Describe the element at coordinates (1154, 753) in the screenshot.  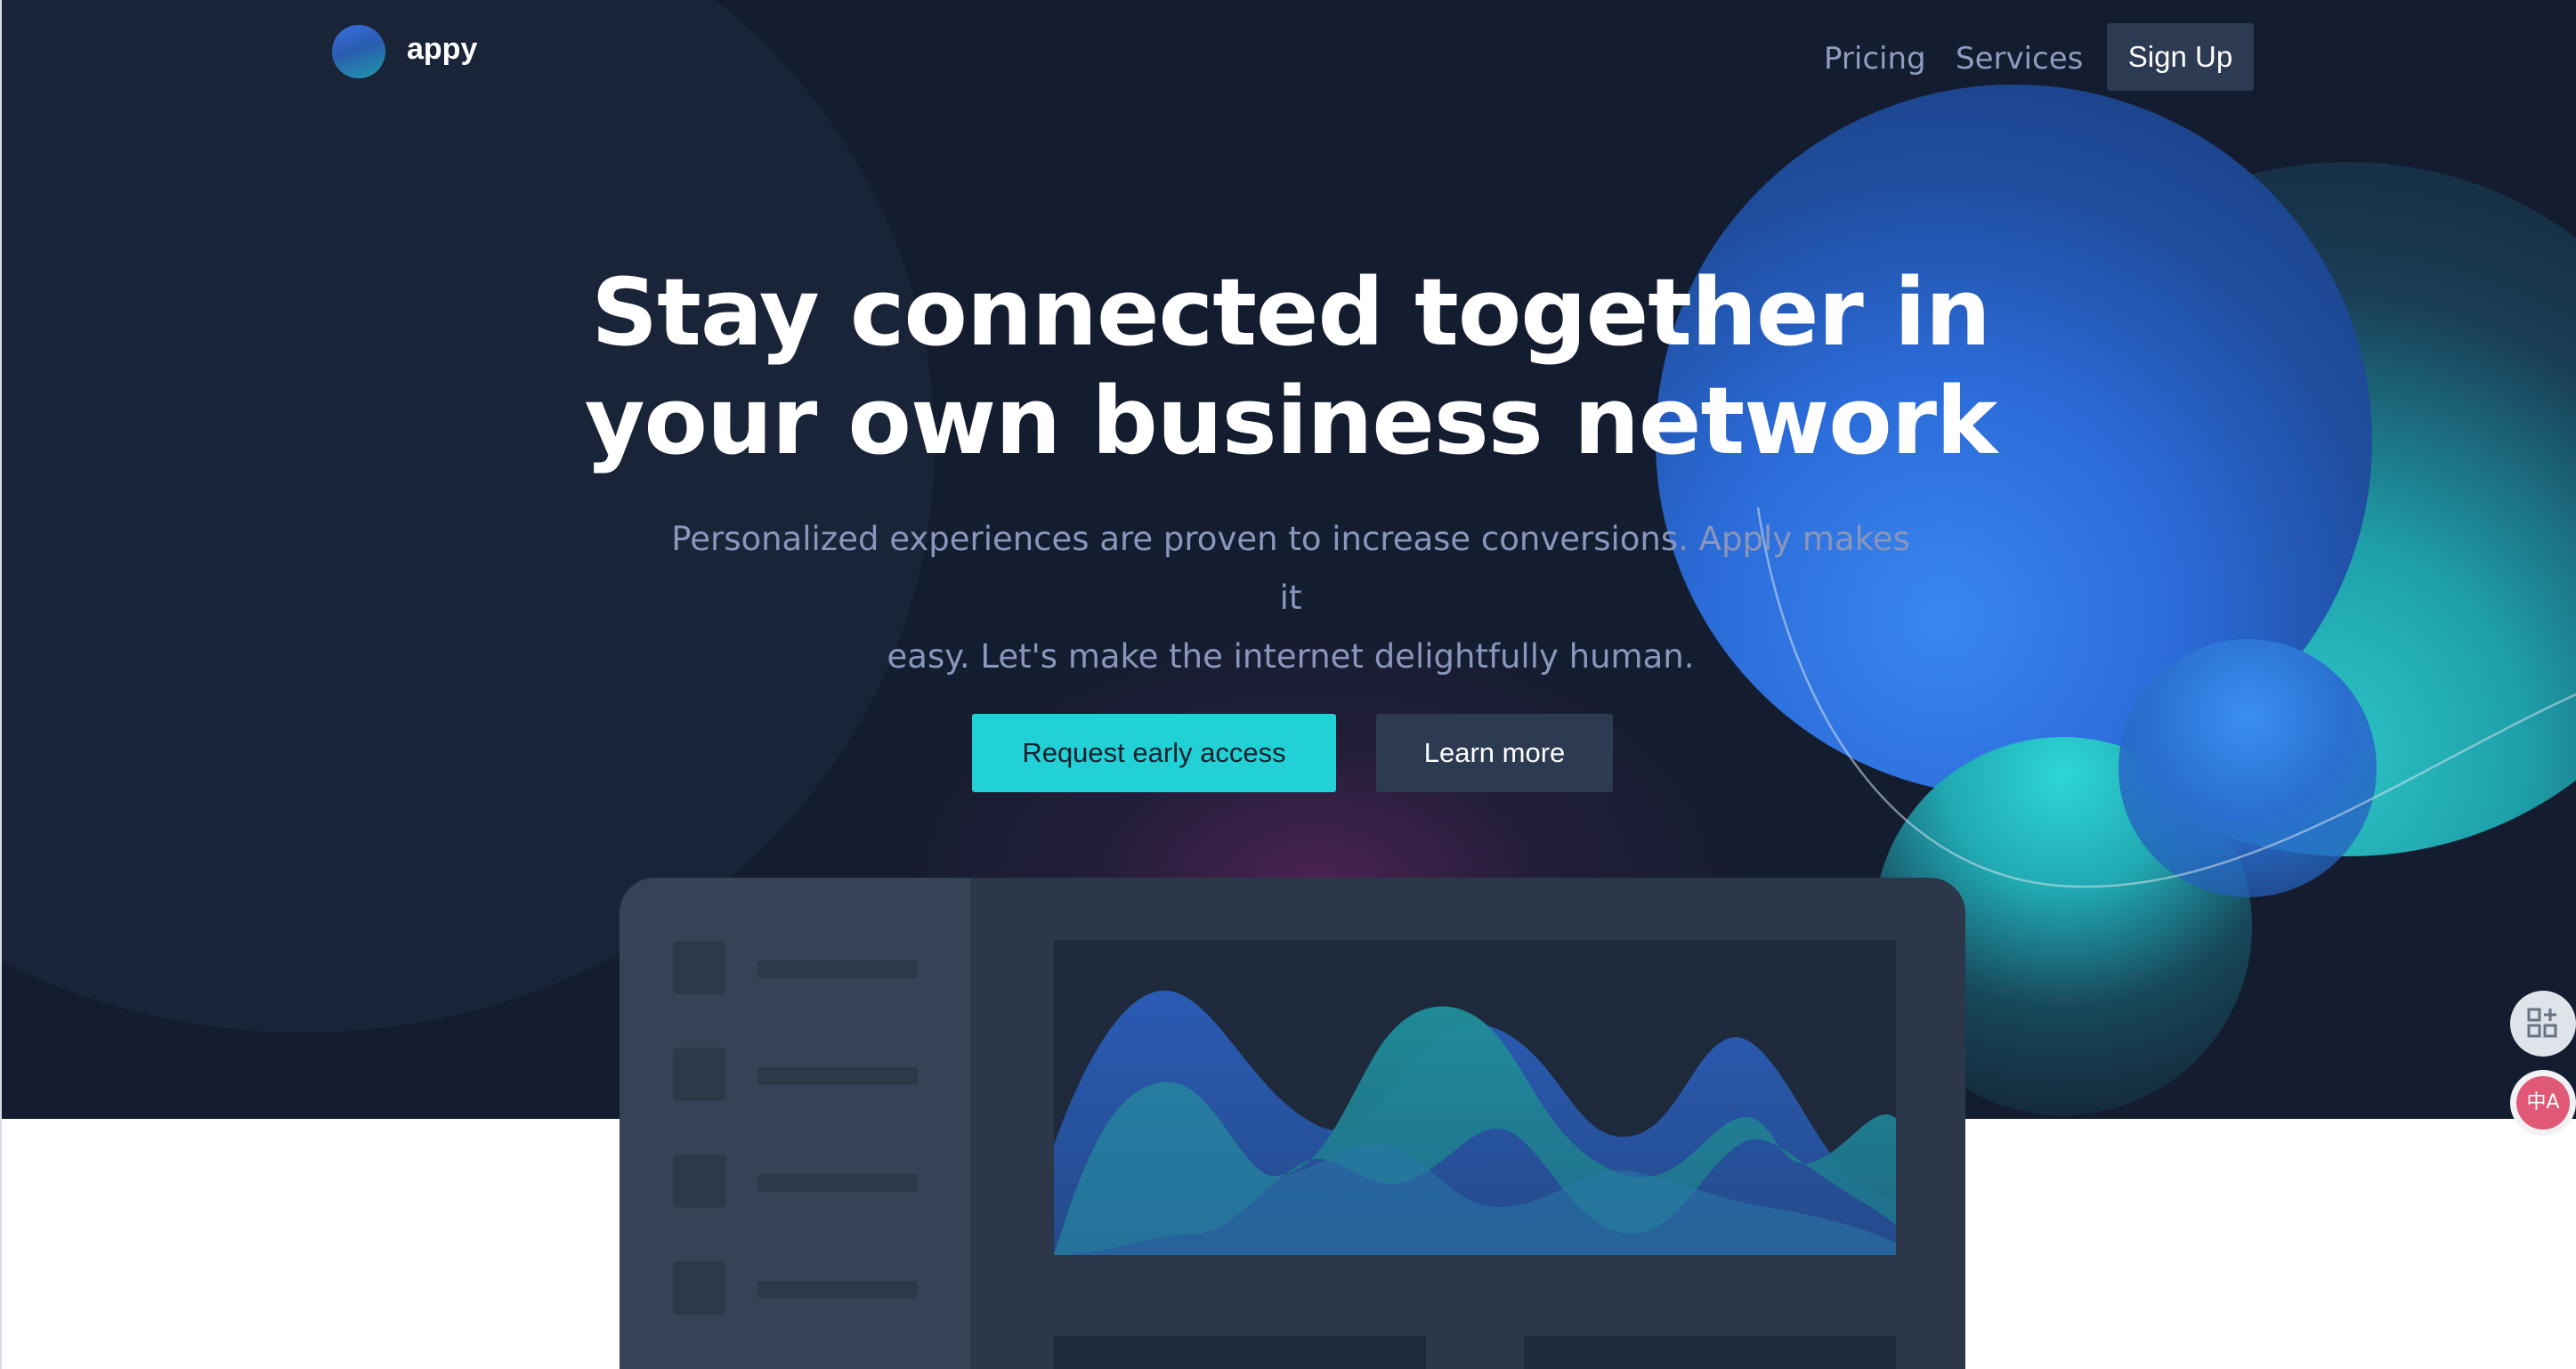
I see `request-early-access-button: Request early access` at that location.